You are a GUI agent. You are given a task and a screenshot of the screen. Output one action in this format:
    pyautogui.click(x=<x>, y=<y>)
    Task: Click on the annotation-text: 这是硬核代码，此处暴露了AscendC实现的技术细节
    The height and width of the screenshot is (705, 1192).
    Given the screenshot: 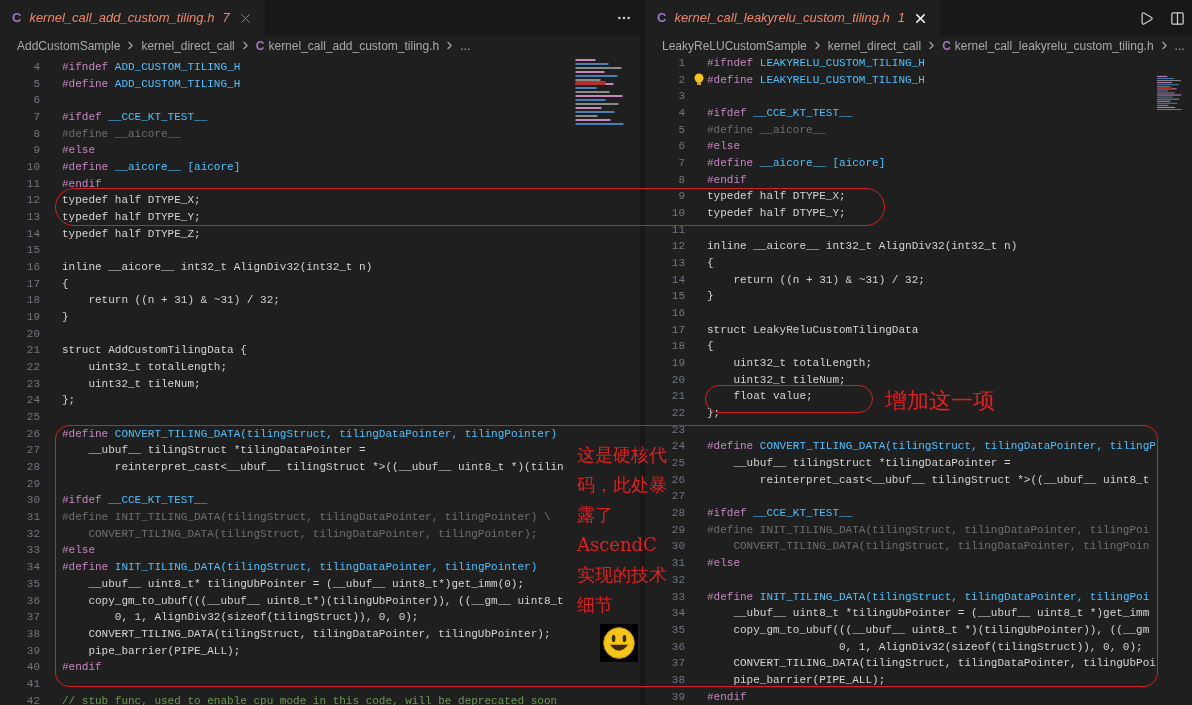 What is the action you would take?
    pyautogui.click(x=622, y=530)
    